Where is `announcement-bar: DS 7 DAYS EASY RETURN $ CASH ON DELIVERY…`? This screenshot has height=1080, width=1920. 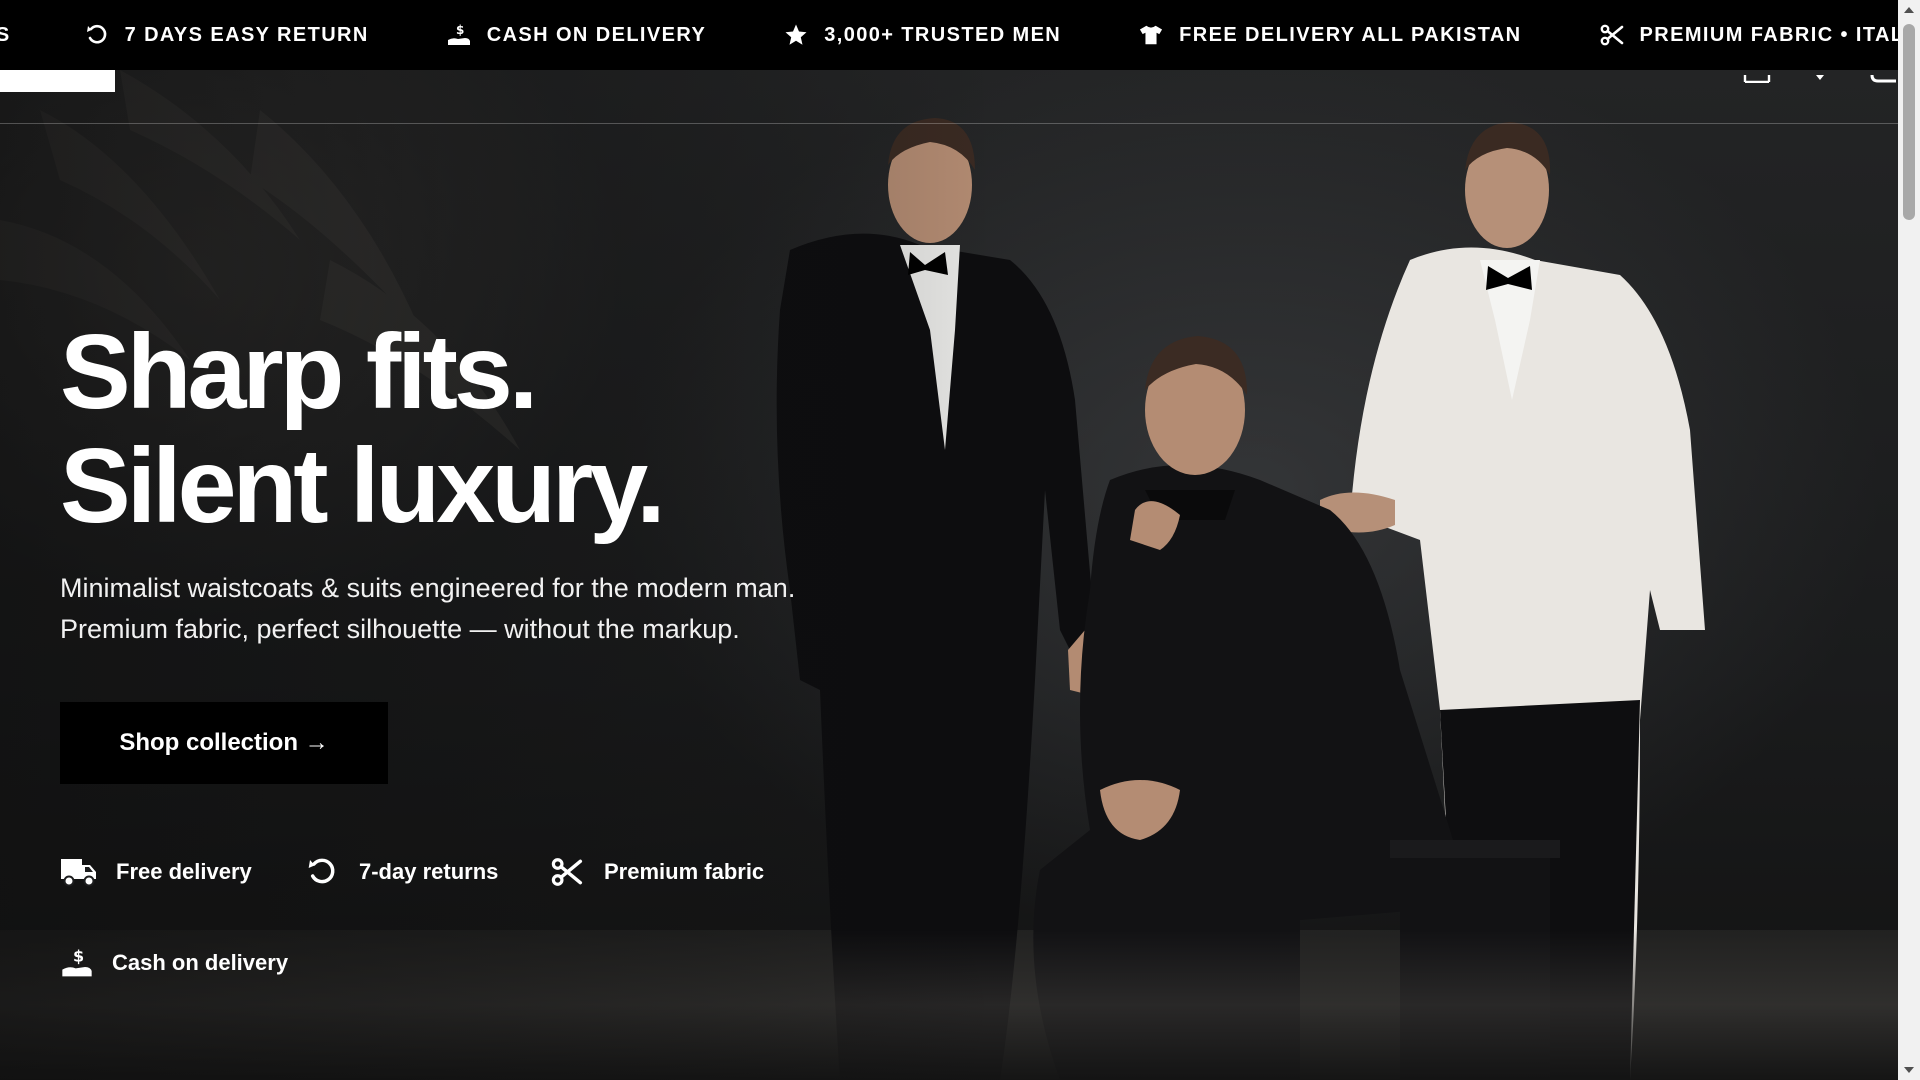 announcement-bar: DS 7 DAYS EASY RETURN $ CASH ON DELIVERY… is located at coordinates (949, 35).